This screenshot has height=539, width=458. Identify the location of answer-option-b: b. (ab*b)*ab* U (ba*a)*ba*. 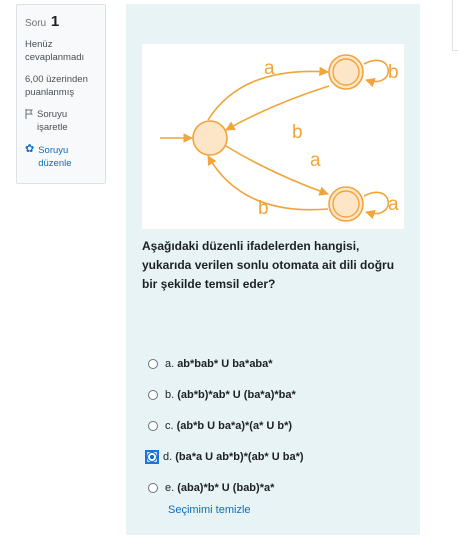
(278, 395).